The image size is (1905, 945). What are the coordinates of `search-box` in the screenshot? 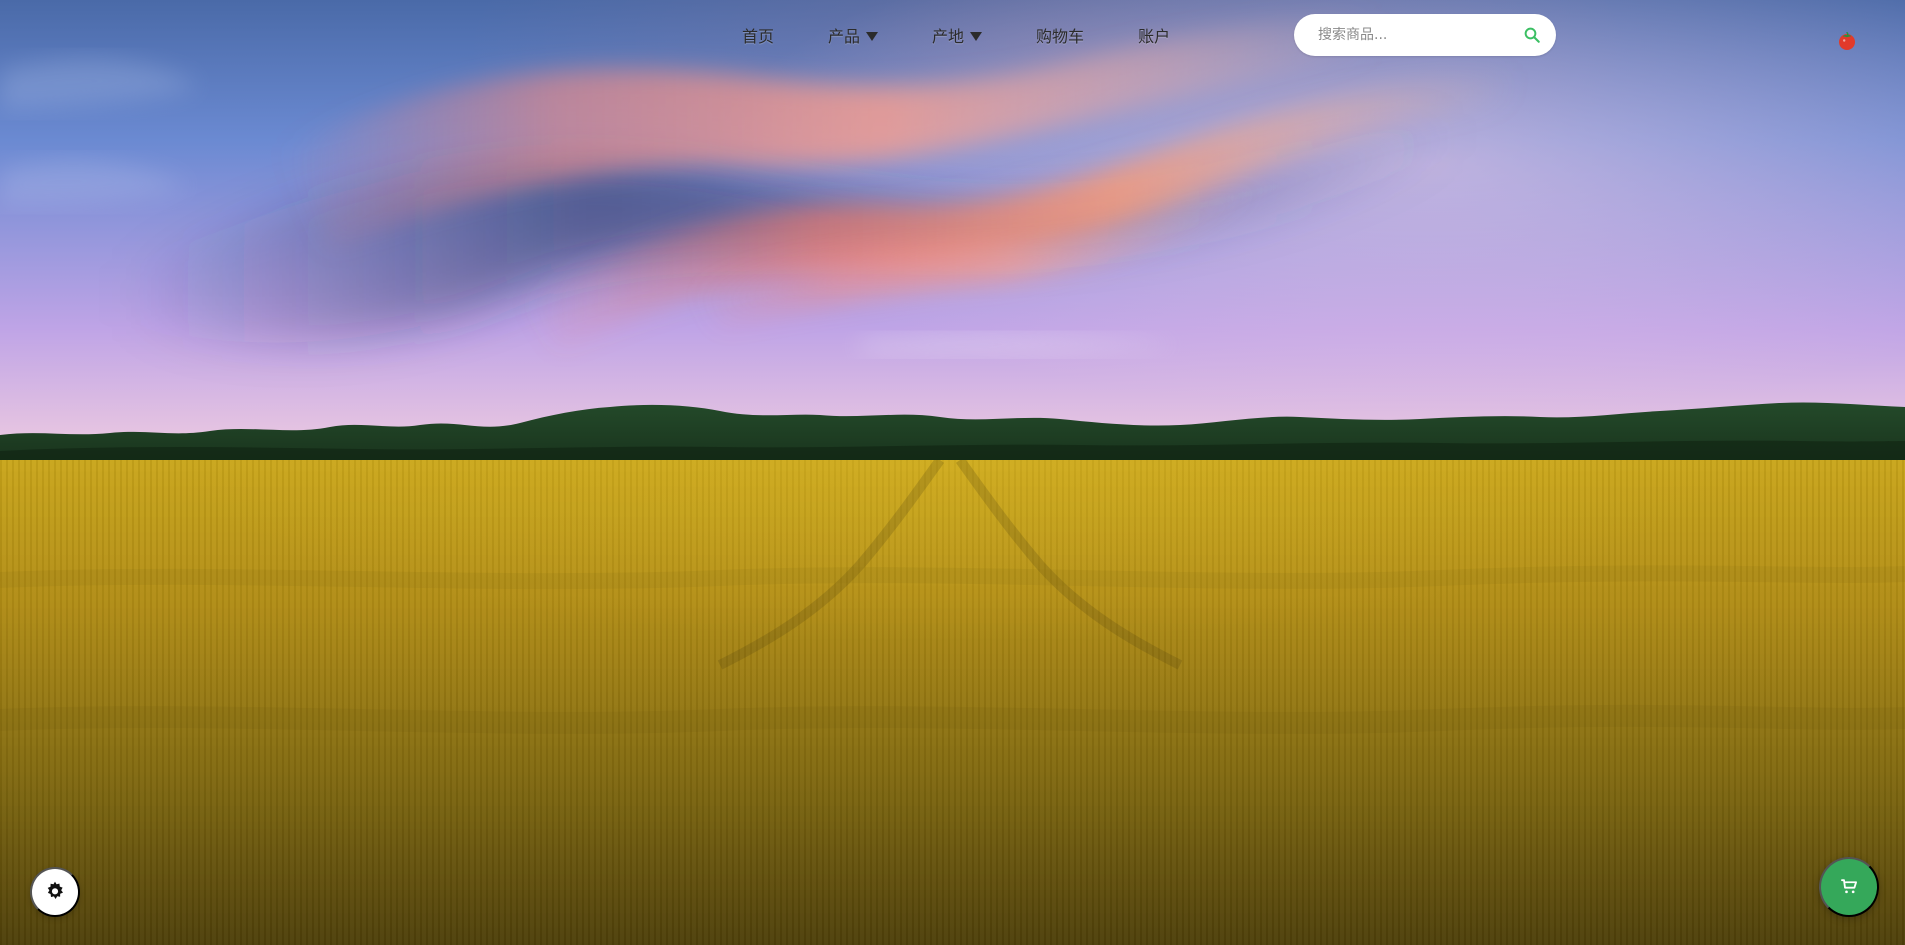 It's located at (1425, 35).